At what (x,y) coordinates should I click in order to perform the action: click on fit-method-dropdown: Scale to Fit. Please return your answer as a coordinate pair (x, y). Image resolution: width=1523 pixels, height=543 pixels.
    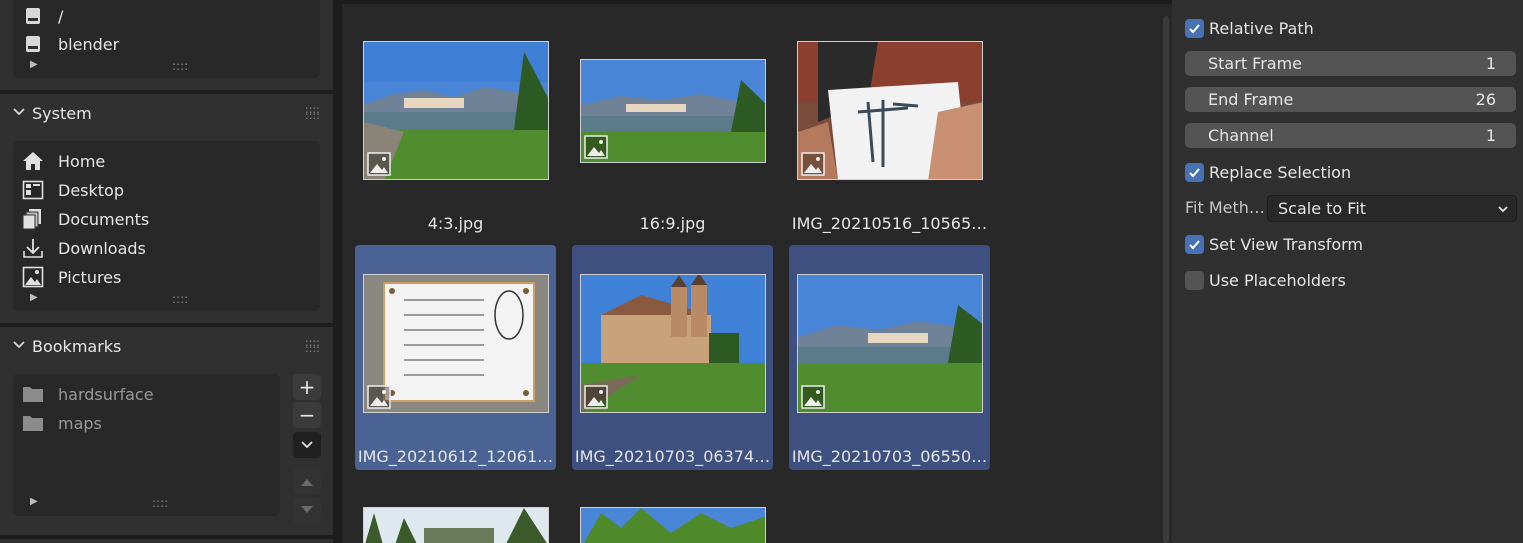
    Looking at the image, I should click on (1392, 208).